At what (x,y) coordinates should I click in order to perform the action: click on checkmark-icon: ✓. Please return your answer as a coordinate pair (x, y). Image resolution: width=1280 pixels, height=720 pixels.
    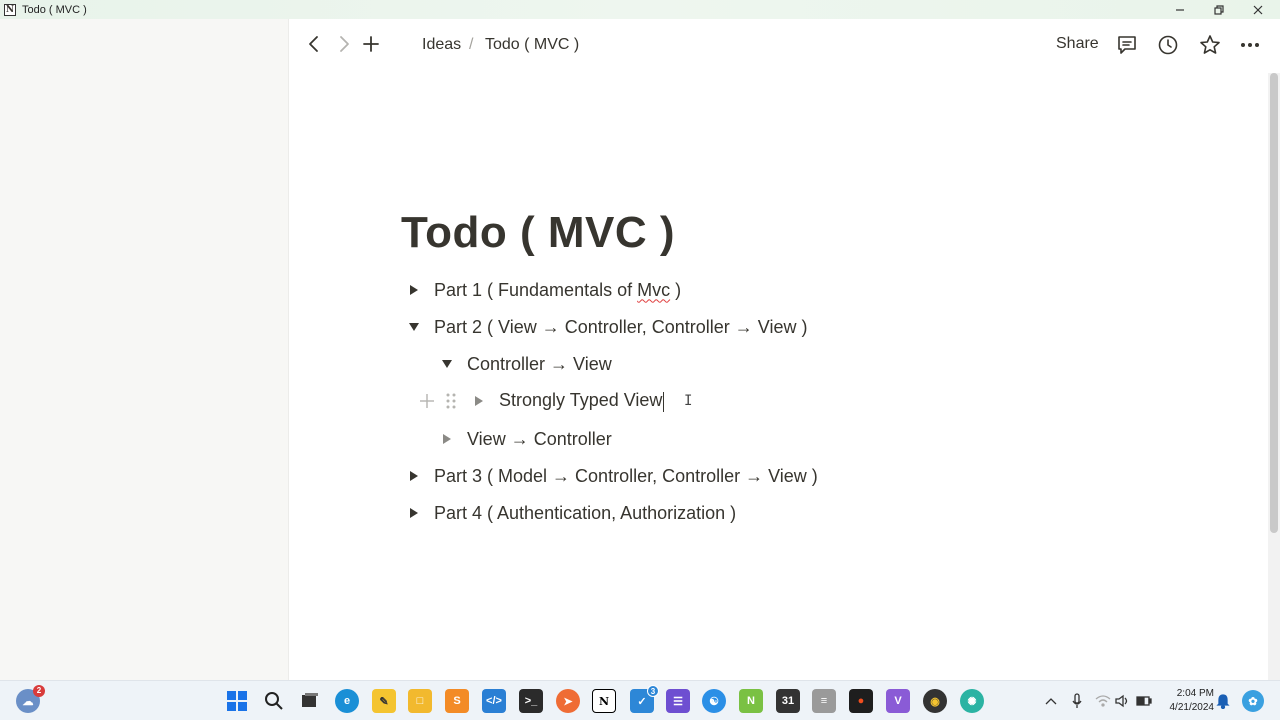
    Looking at the image, I should click on (642, 701).